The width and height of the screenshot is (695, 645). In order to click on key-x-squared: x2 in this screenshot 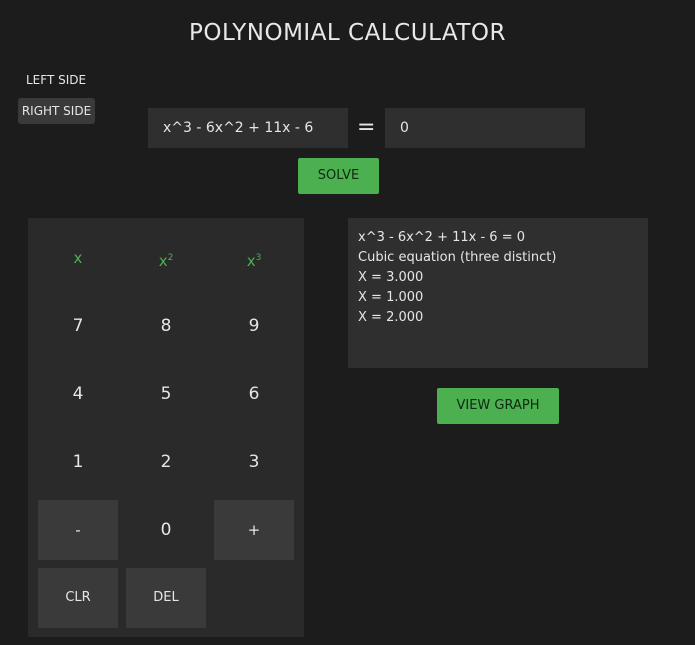, I will do `click(166, 258)`.